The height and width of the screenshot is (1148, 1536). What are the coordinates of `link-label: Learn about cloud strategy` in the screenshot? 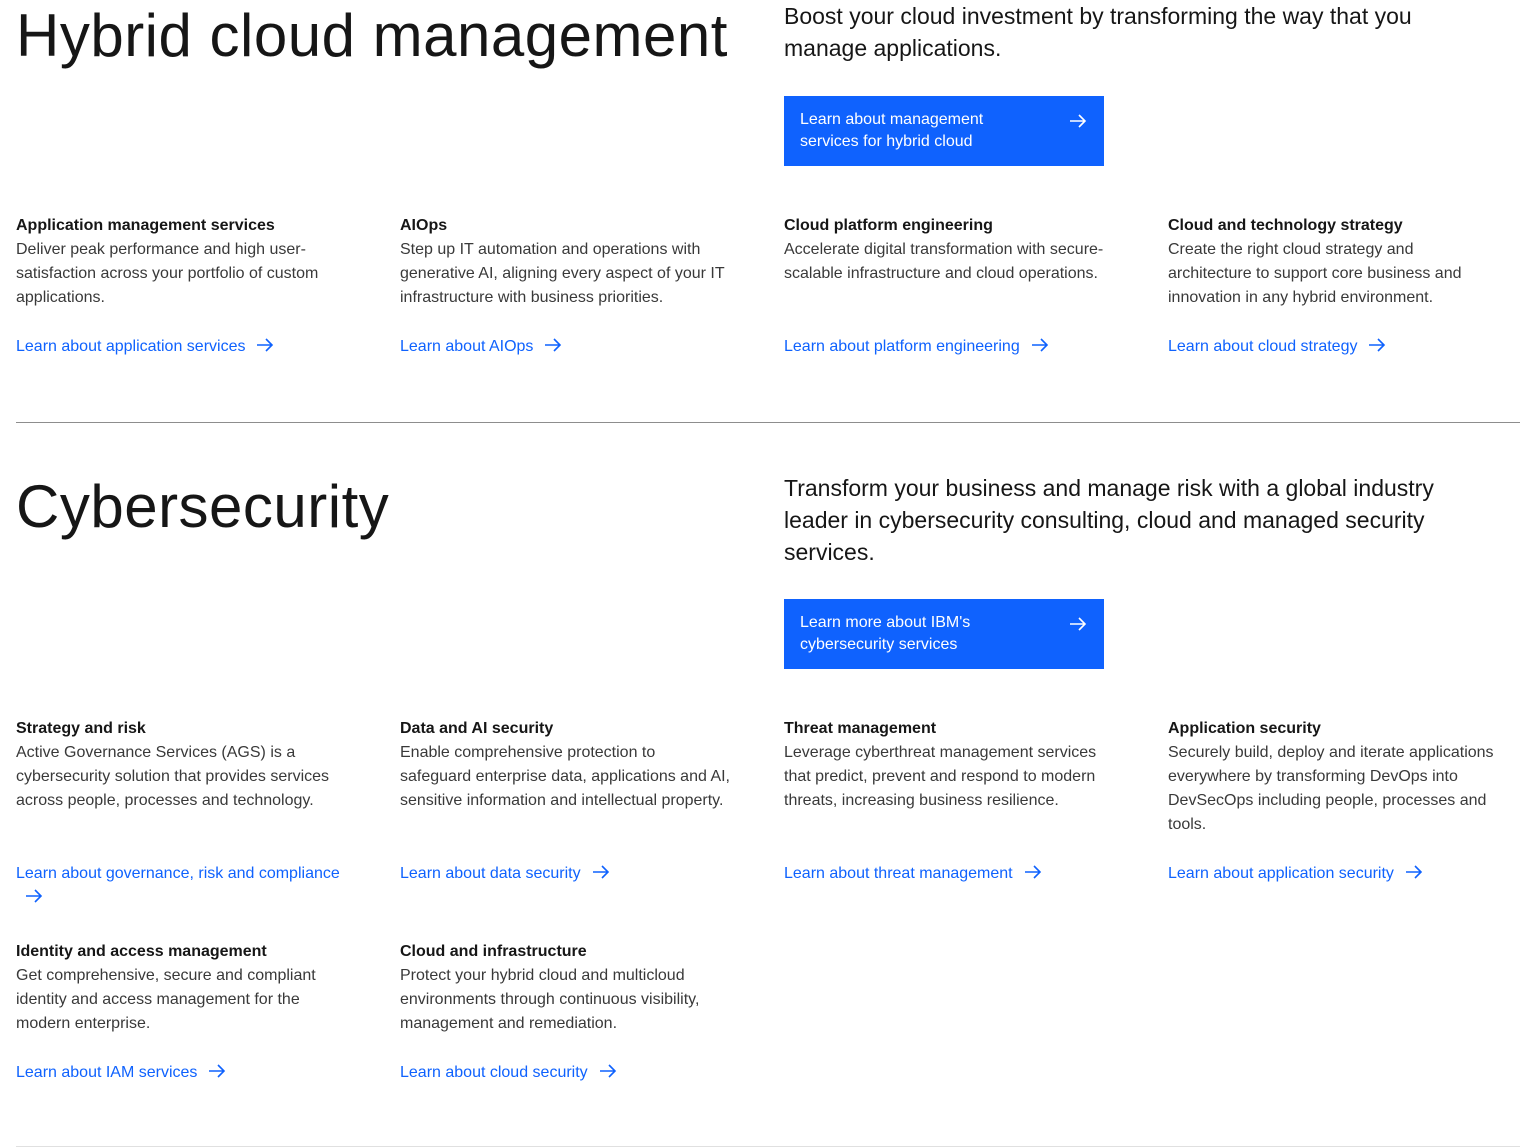 It's located at (1263, 346).